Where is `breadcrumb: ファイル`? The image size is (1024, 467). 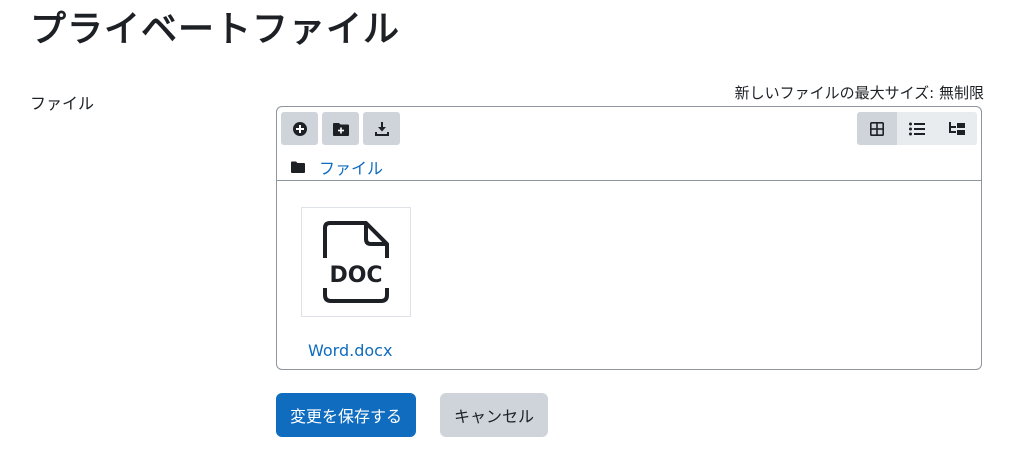 breadcrumb: ファイル is located at coordinates (337, 167).